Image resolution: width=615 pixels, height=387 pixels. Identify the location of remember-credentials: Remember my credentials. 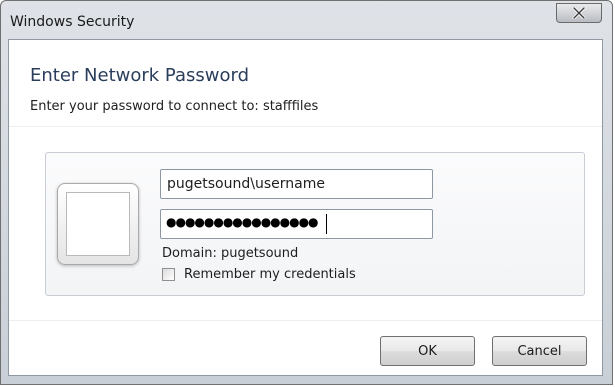
(259, 274).